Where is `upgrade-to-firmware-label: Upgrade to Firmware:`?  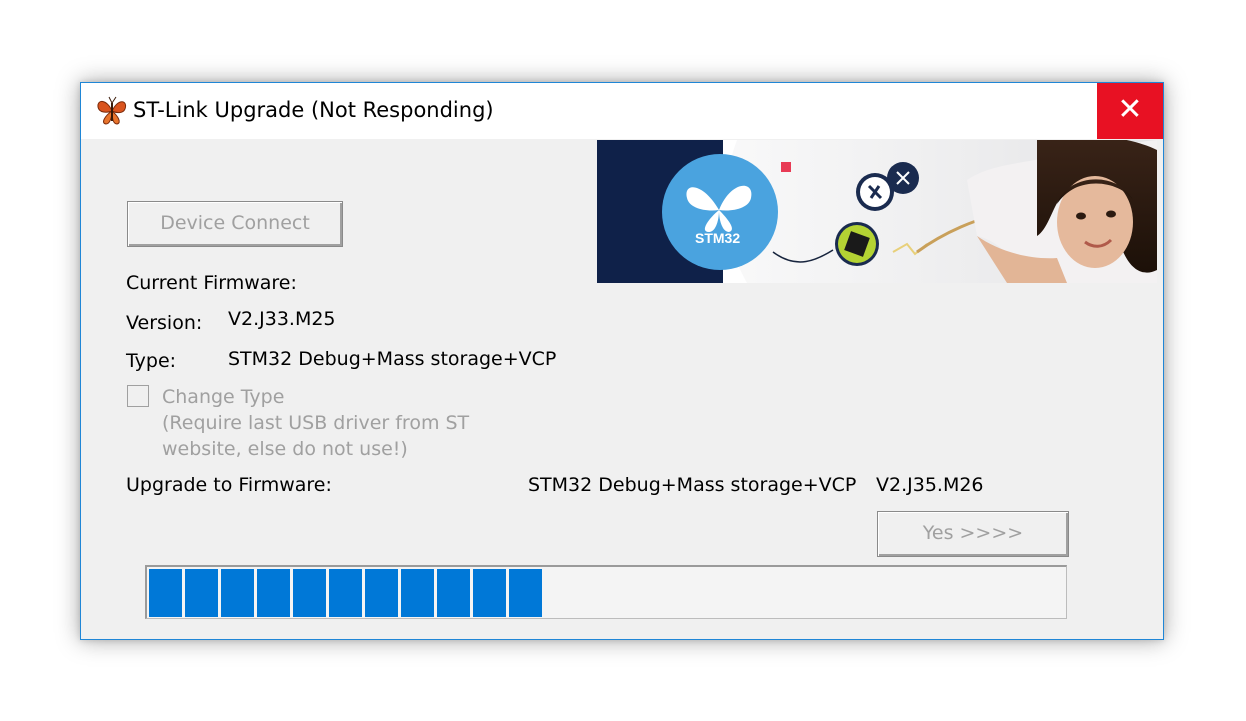 upgrade-to-firmware-label: Upgrade to Firmware: is located at coordinates (229, 485).